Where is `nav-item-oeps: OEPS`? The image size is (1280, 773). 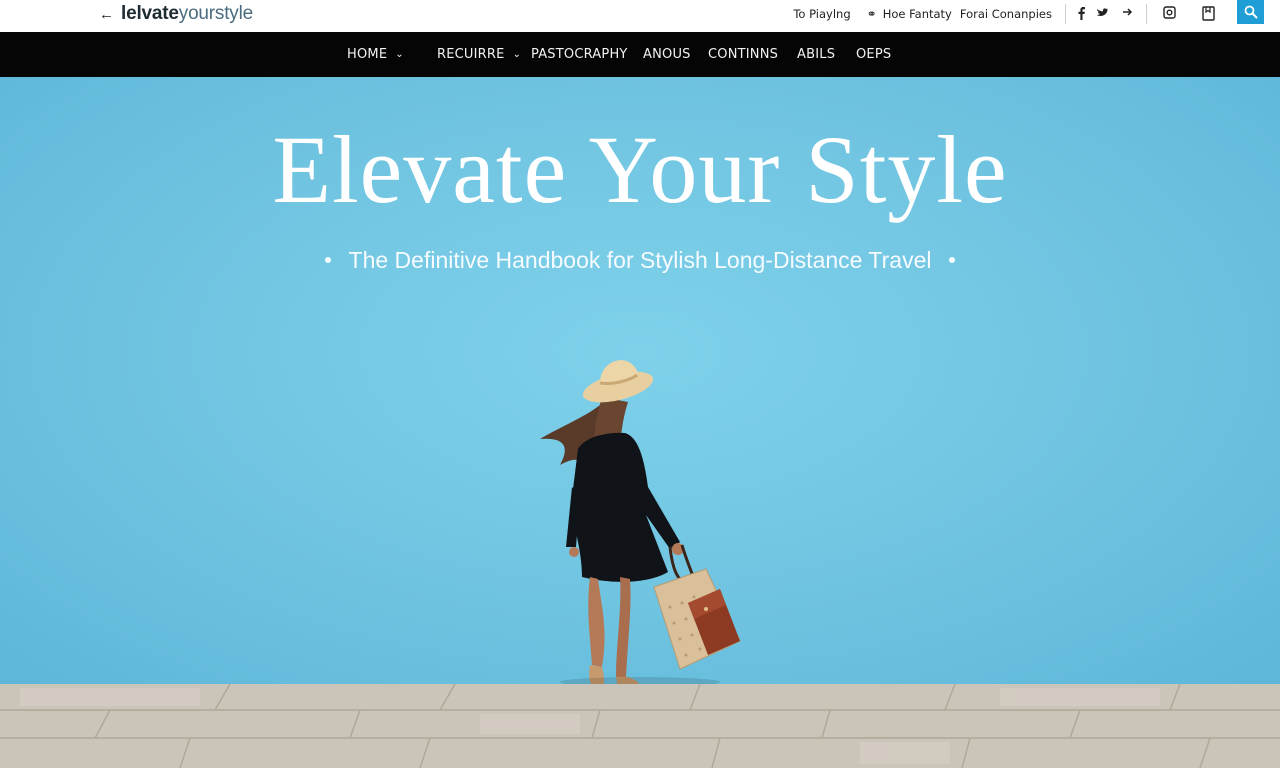 nav-item-oeps: OEPS is located at coordinates (873, 55).